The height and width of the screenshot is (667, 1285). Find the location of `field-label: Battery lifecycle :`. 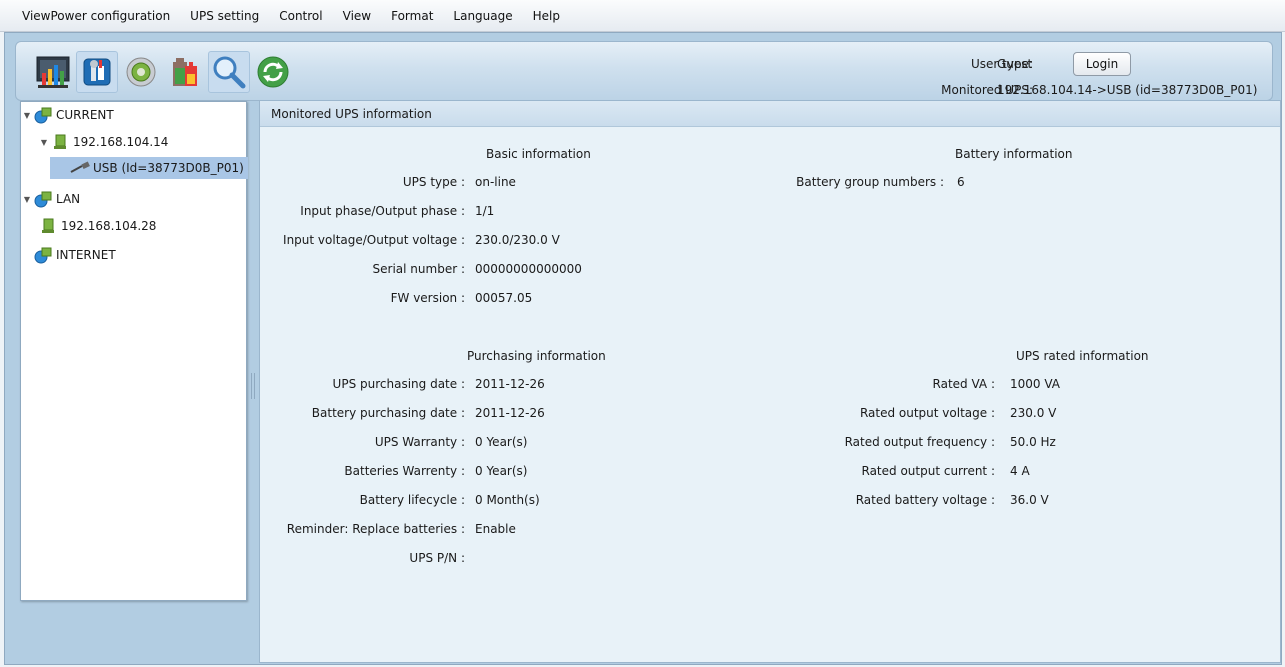

field-label: Battery lifecycle : is located at coordinates (412, 500).